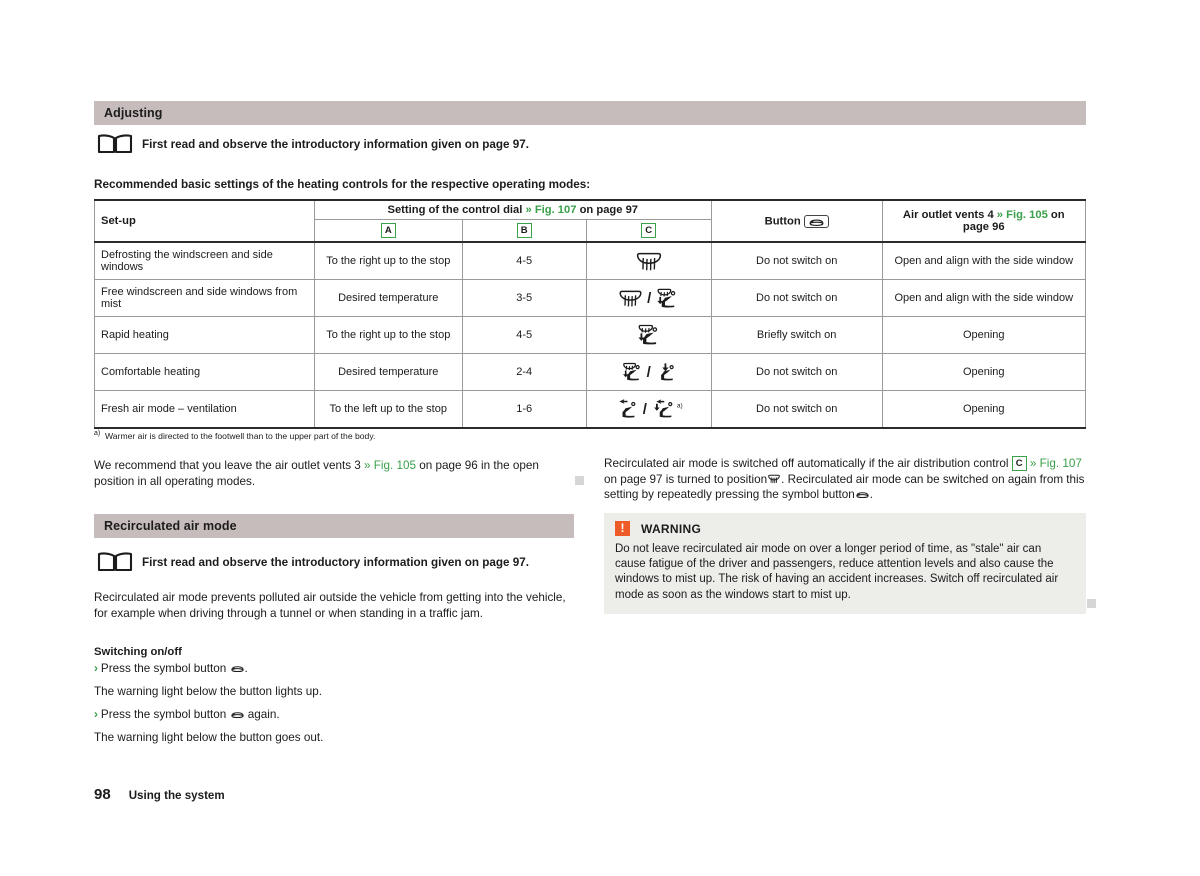  I want to click on fig-105-ref-inline: » Fig. 105, so click(390, 465).